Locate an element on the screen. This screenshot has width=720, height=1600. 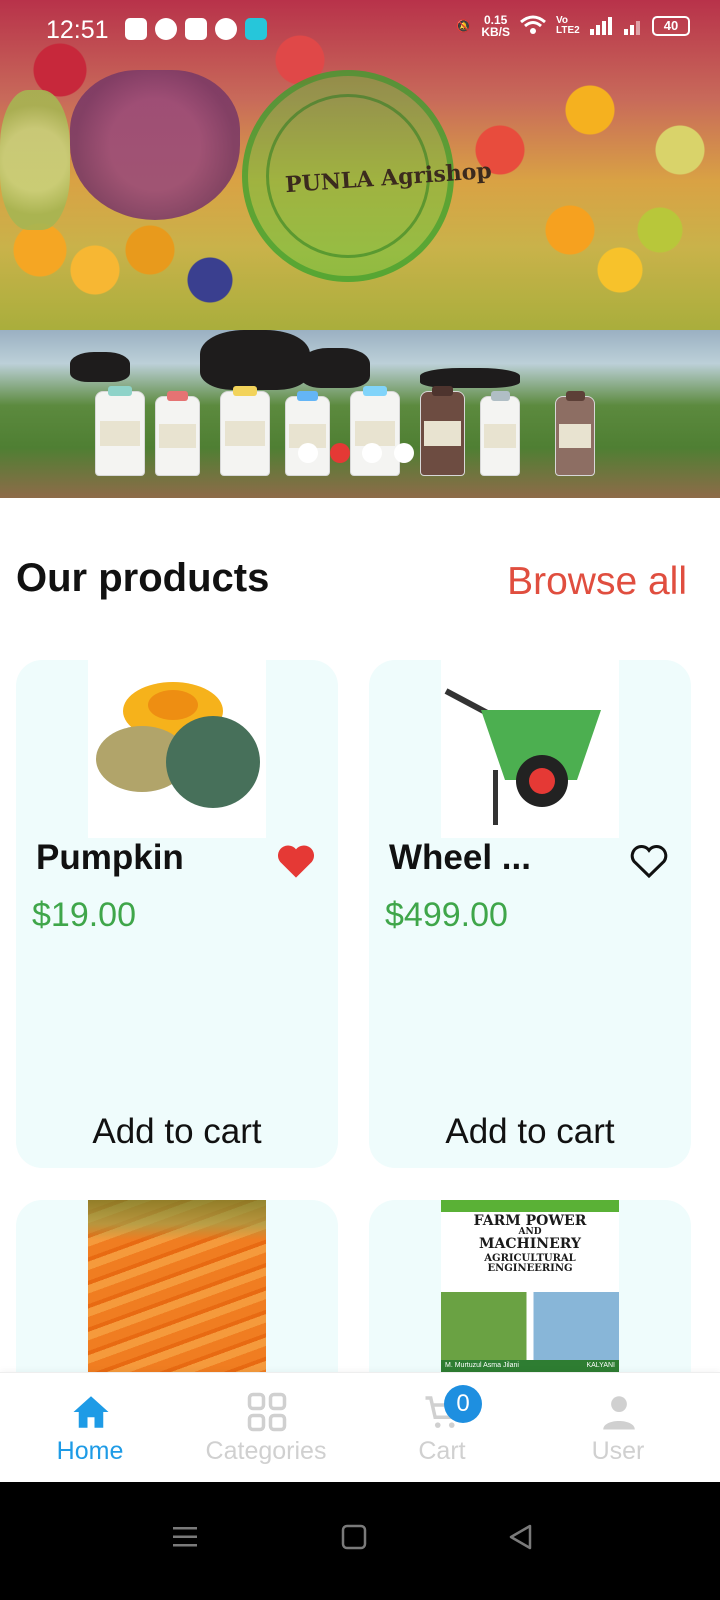
product-card: Wheel ... $499.00 Add to cart is located at coordinates (530, 914).